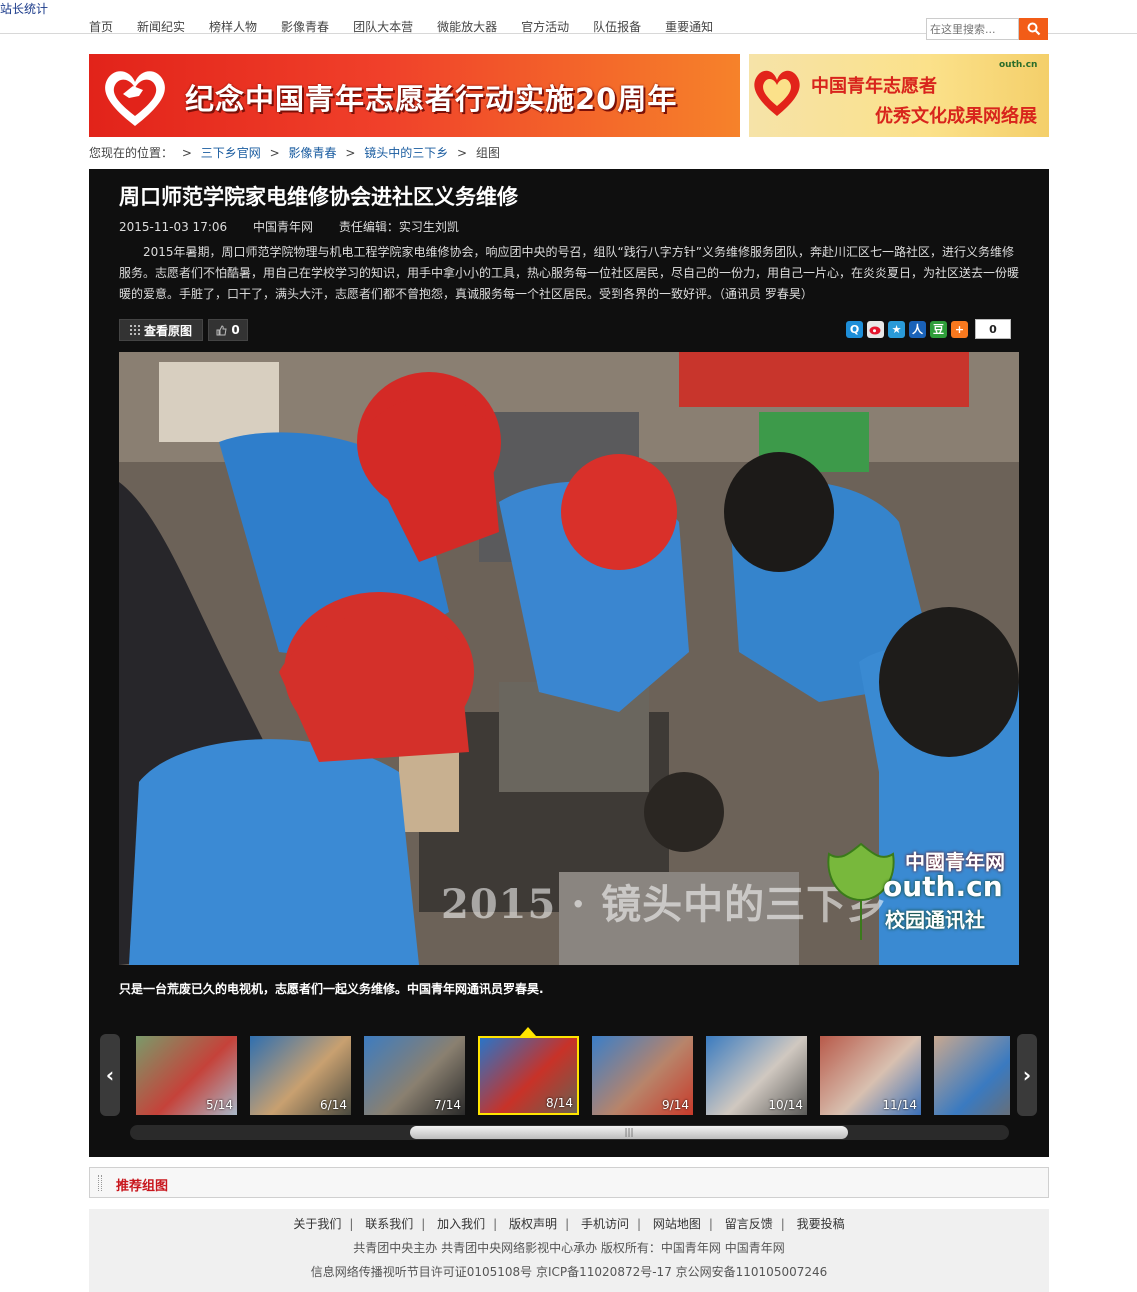 This screenshot has height=1292, width=1137. What do you see at coordinates (629, 1132) in the screenshot?
I see `scrollbar-handle: |||` at bounding box center [629, 1132].